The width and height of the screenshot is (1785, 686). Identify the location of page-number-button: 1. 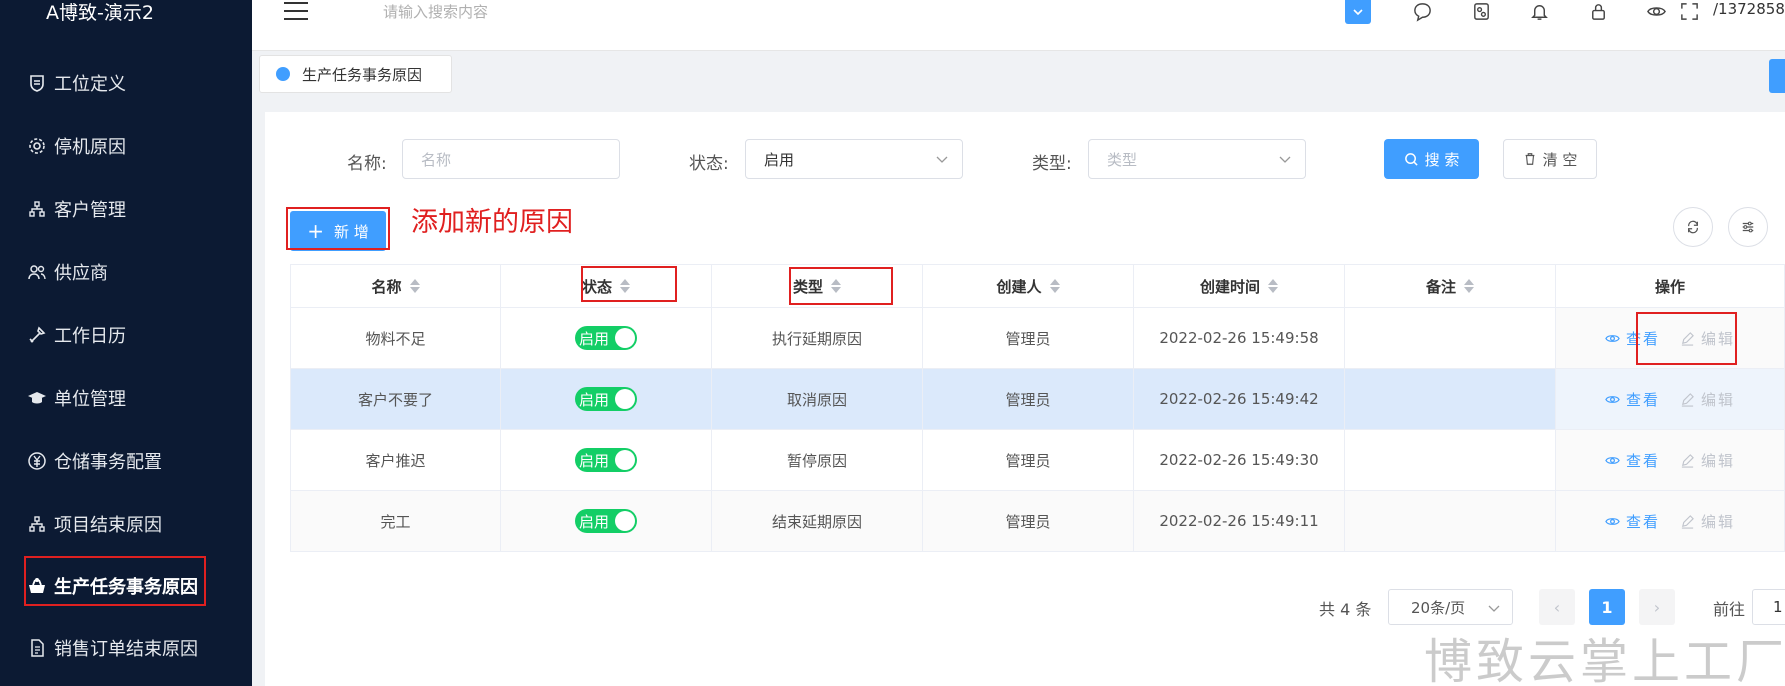
(1607, 607).